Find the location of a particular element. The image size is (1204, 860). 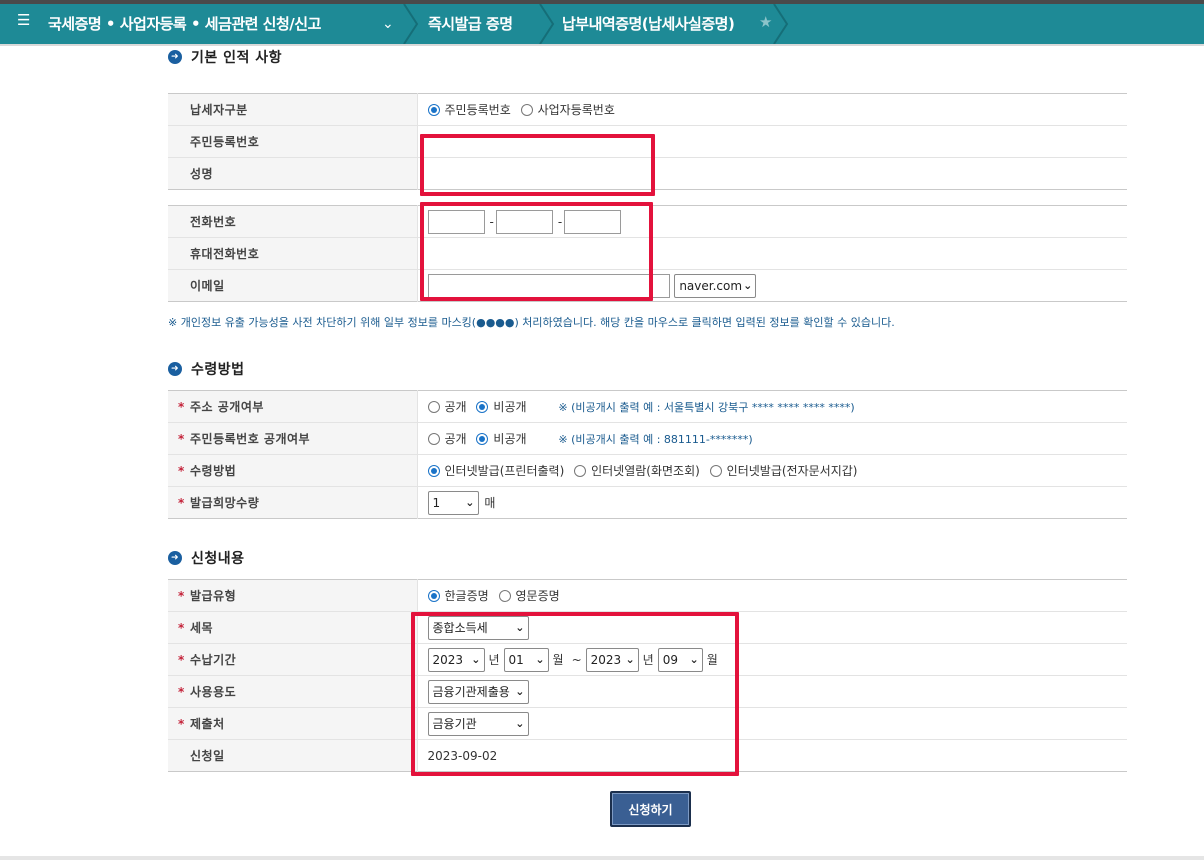

radio-korean-cert is located at coordinates (433, 596).